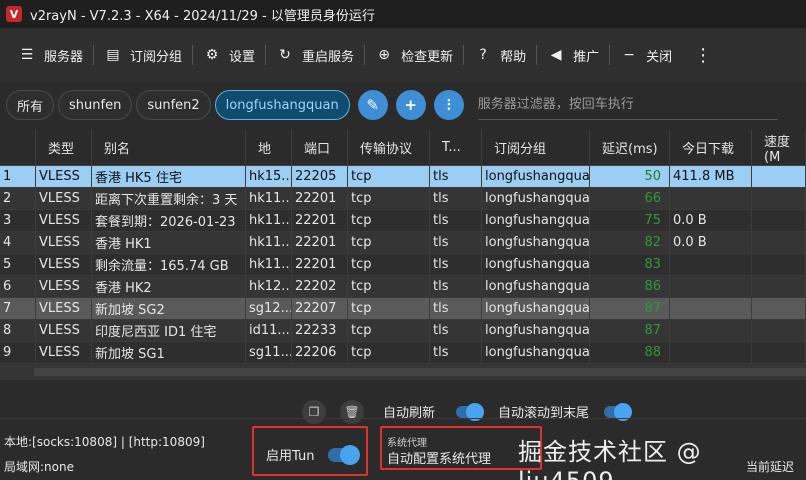 The image size is (806, 480). I want to click on adjust-group-button: ⫶, so click(448, 105).